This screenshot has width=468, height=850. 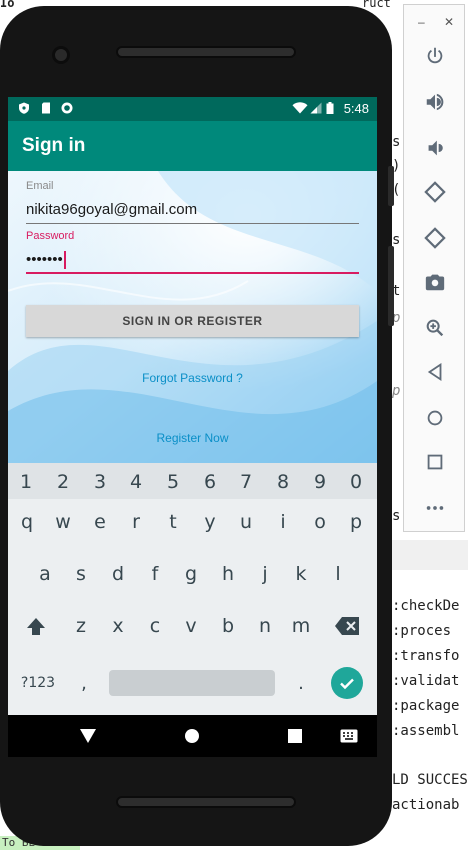 I want to click on record-circle-icon, so click(x=67, y=108).